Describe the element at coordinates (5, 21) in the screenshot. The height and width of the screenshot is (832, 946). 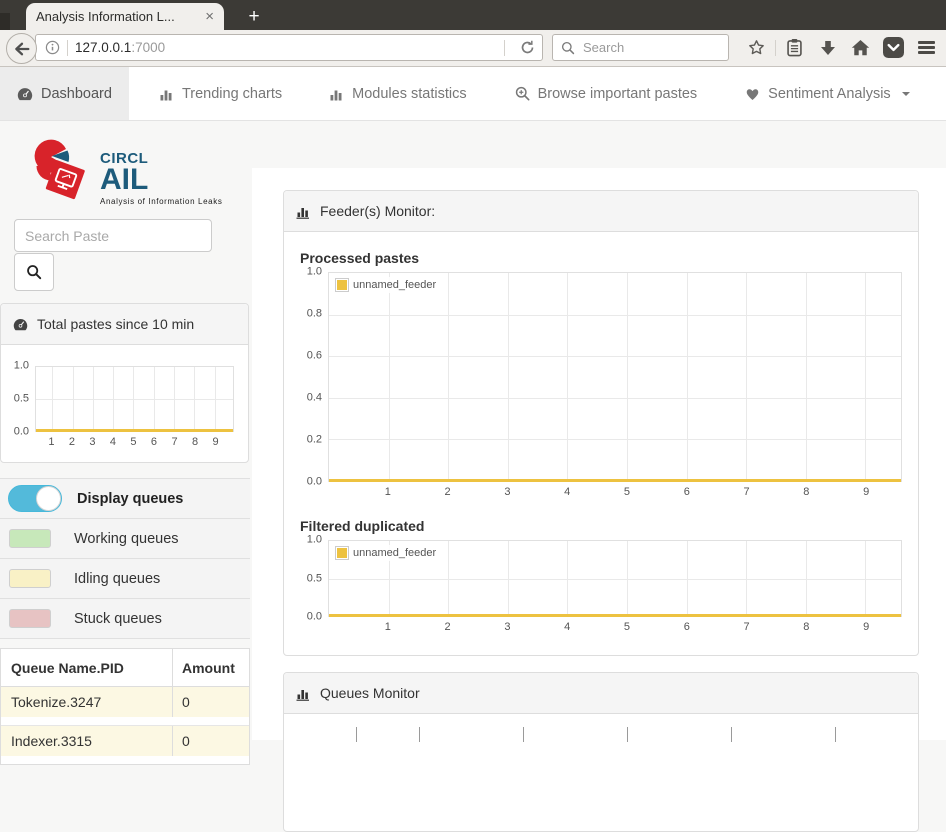
I see `tab-bar-notch` at that location.